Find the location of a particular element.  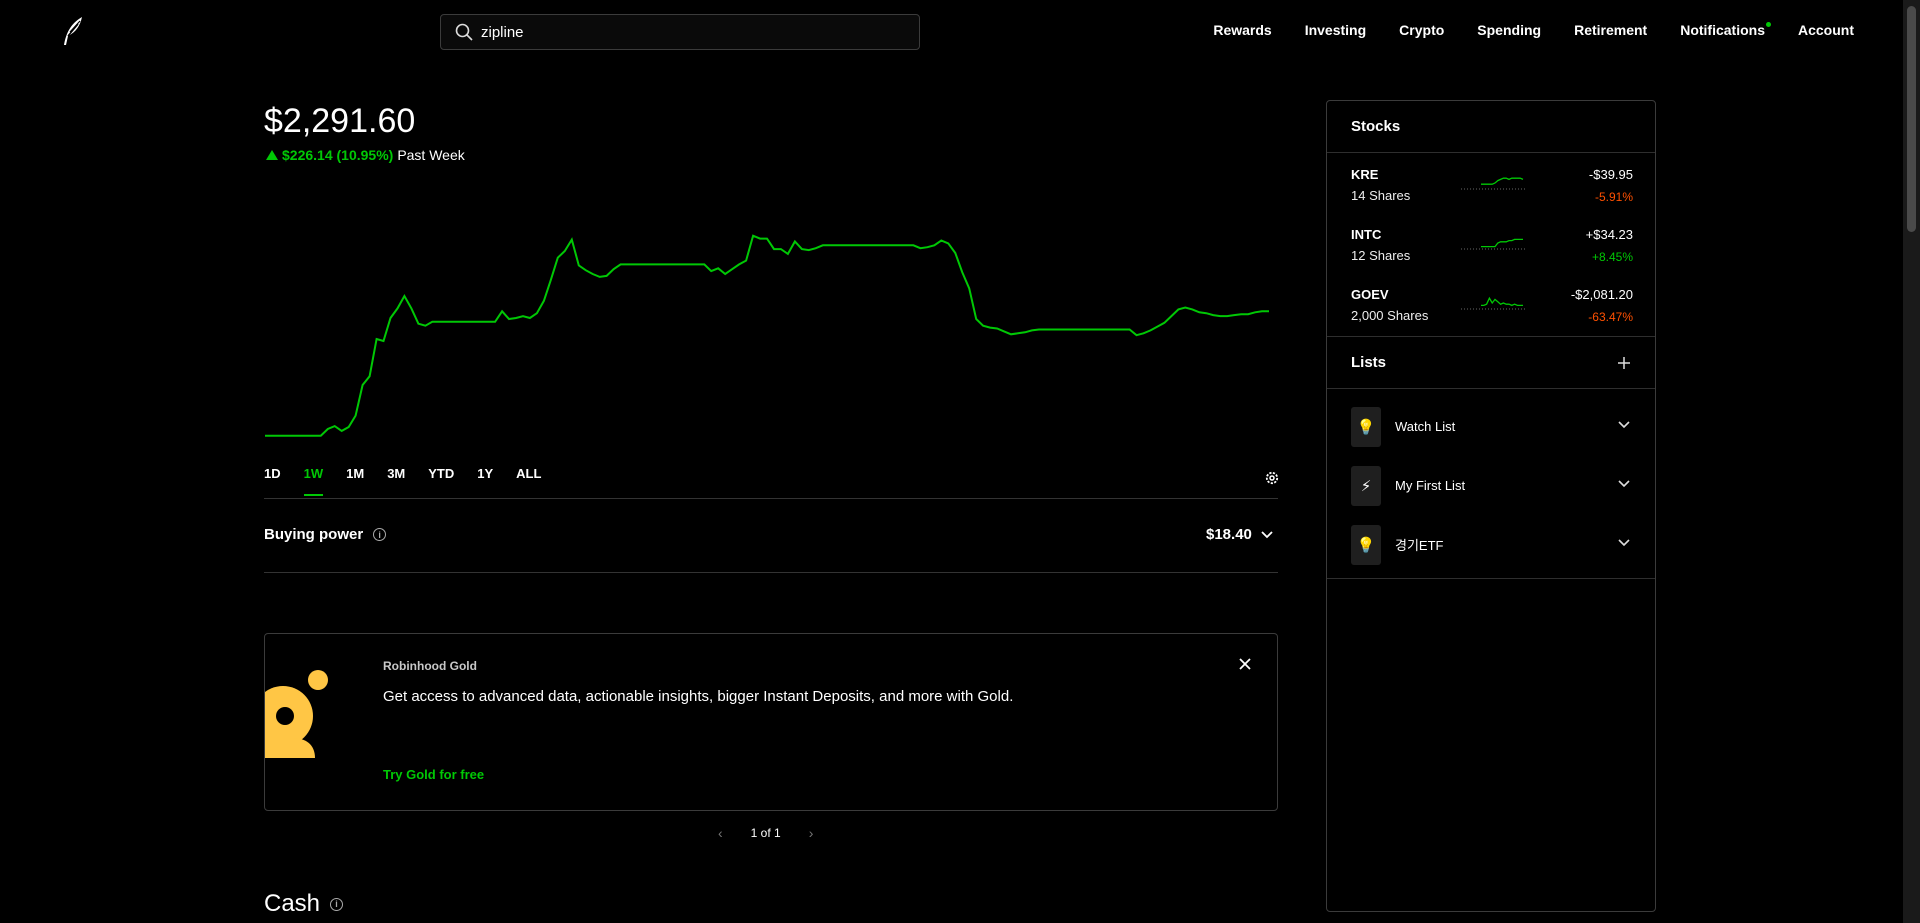

nav-account: Account is located at coordinates (1826, 30).